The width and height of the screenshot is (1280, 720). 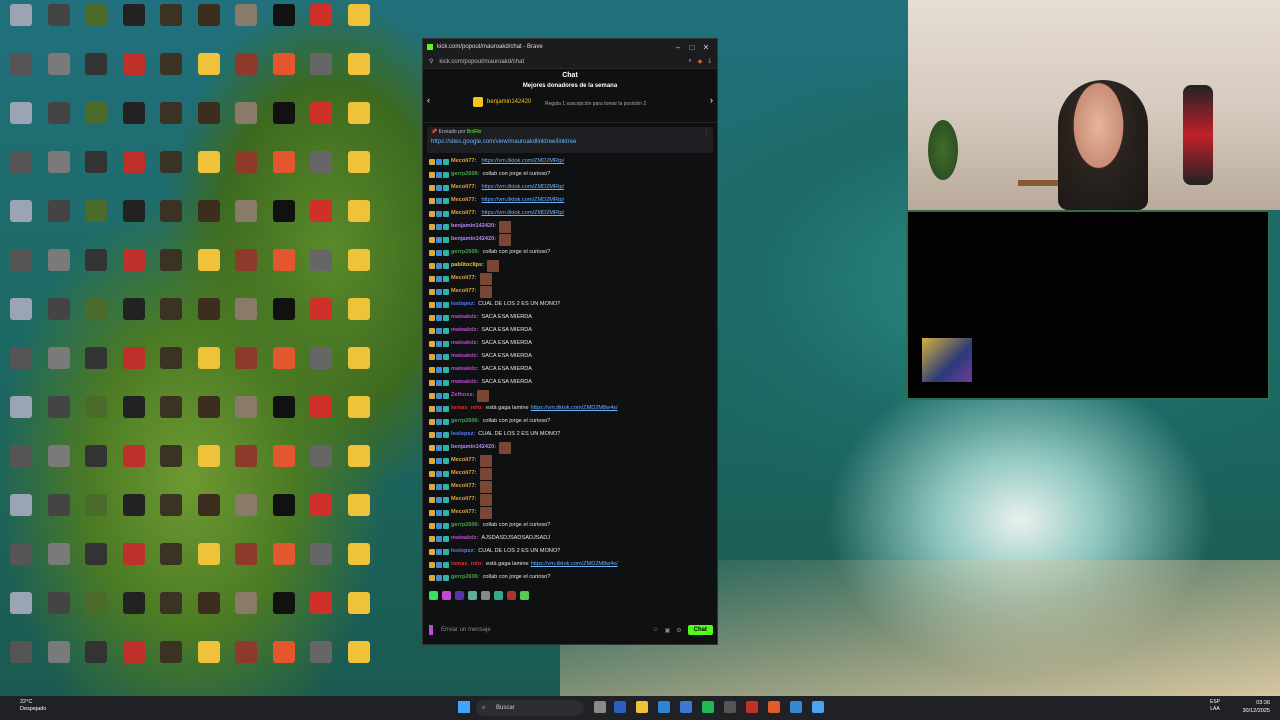 I want to click on chat-username: pablitoclips:, so click(x=467, y=265).